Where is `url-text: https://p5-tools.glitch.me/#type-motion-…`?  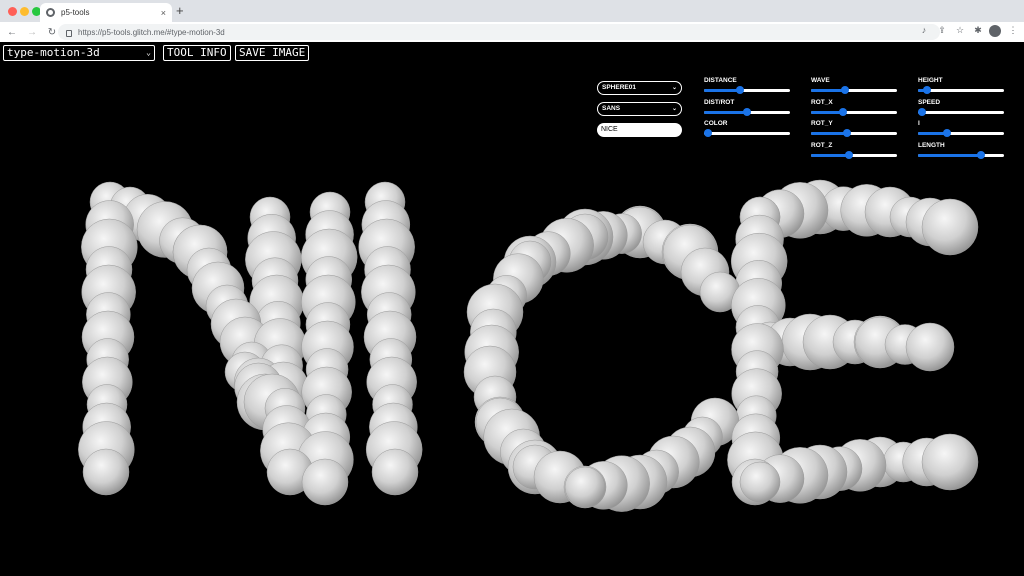
url-text: https://p5-tools.glitch.me/#type-motion-… is located at coordinates (151, 32).